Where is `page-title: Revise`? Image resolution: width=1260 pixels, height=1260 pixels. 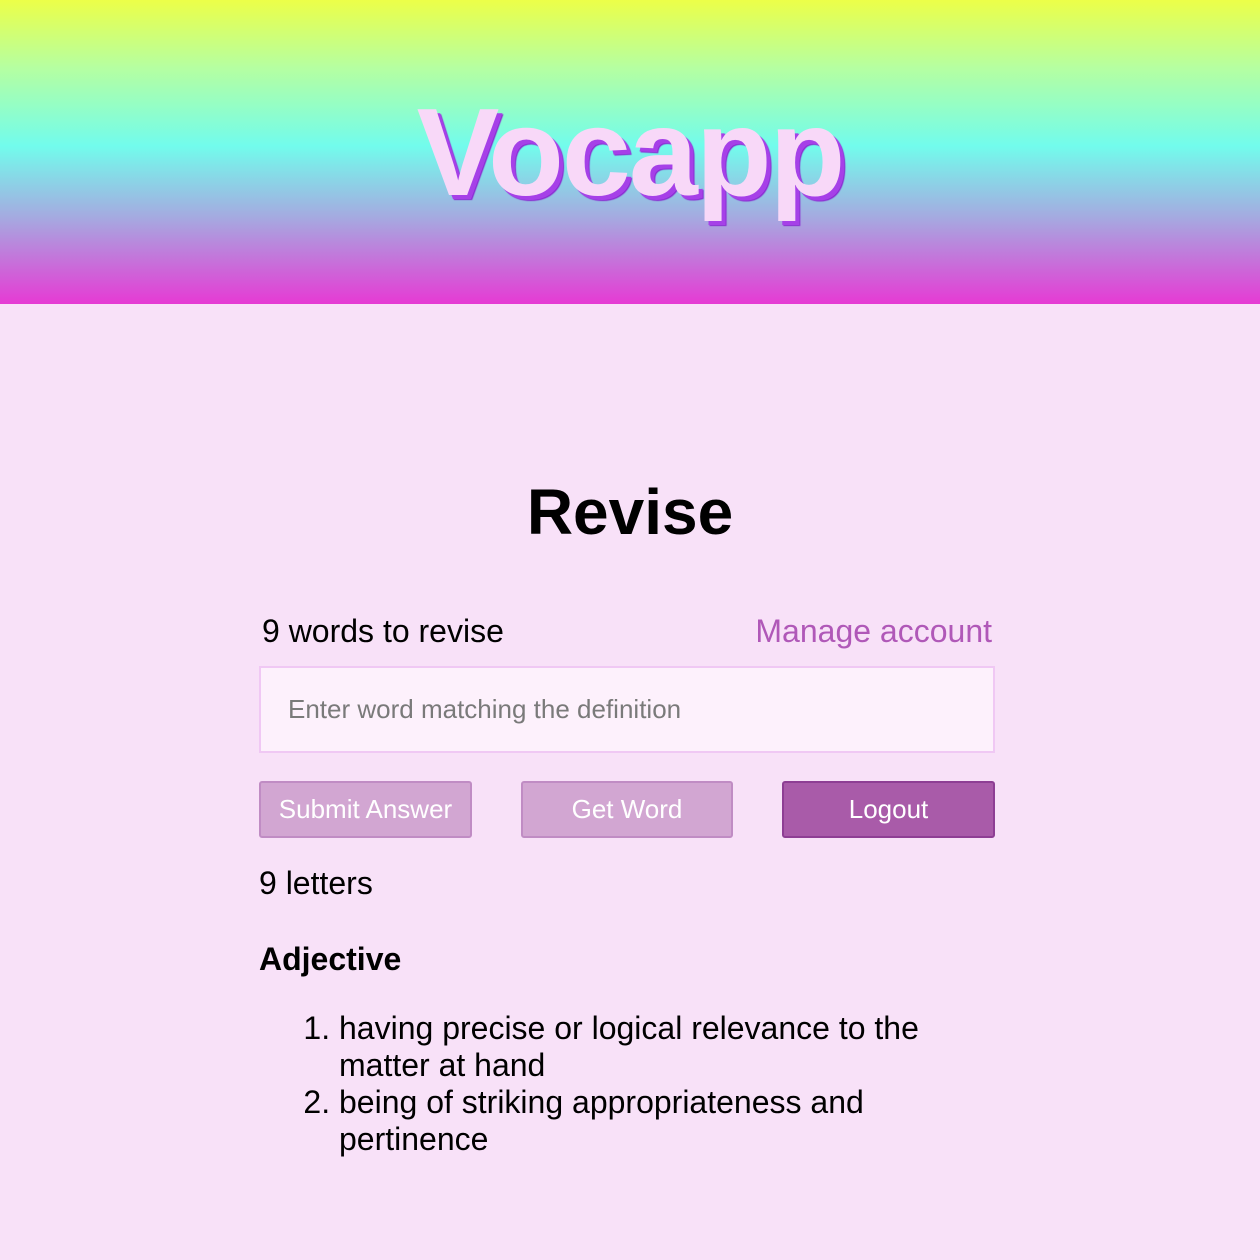 page-title: Revise is located at coordinates (630, 512).